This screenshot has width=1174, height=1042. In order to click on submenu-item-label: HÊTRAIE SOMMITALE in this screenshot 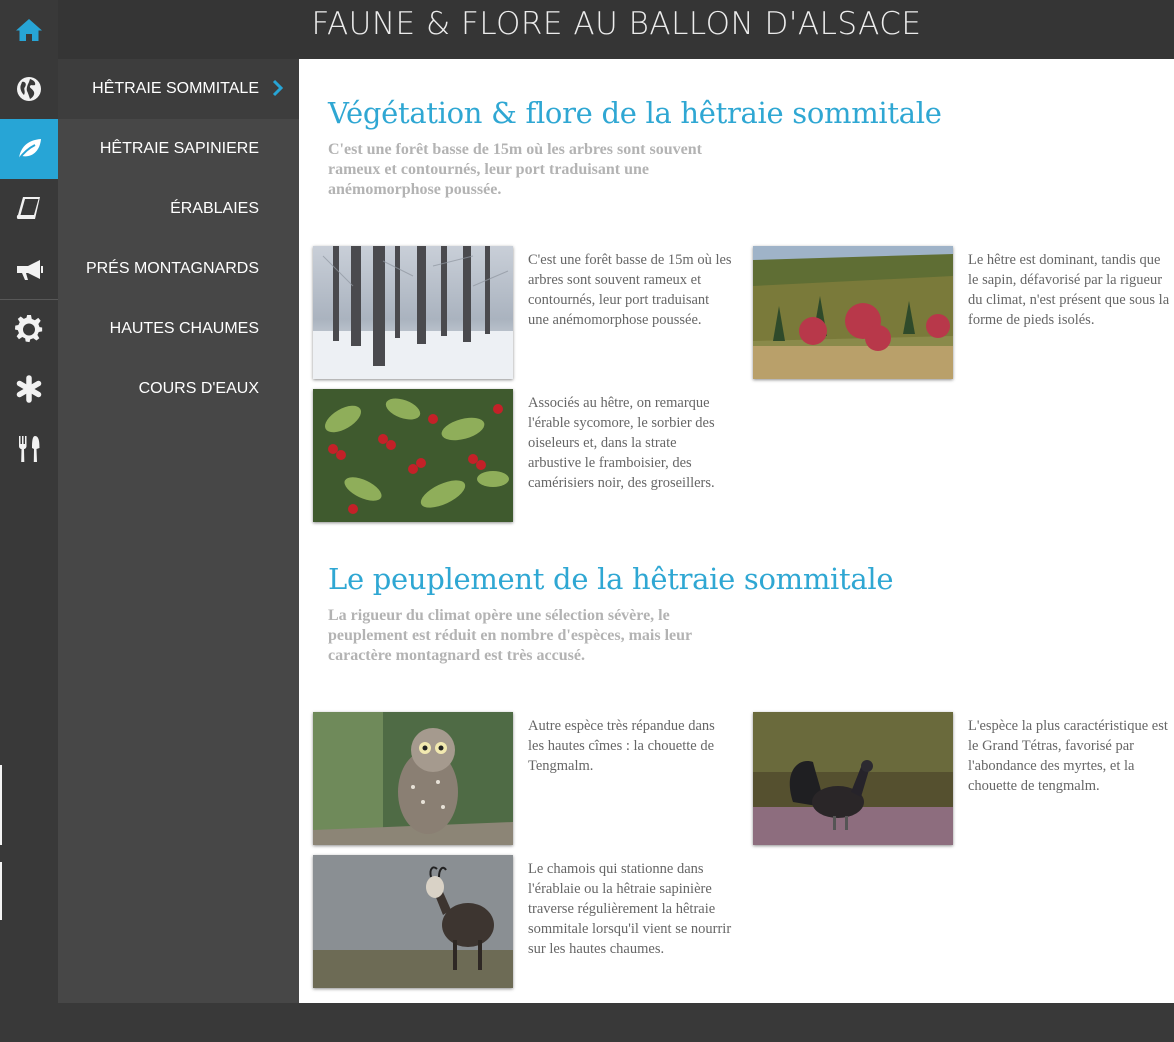, I will do `click(175, 88)`.